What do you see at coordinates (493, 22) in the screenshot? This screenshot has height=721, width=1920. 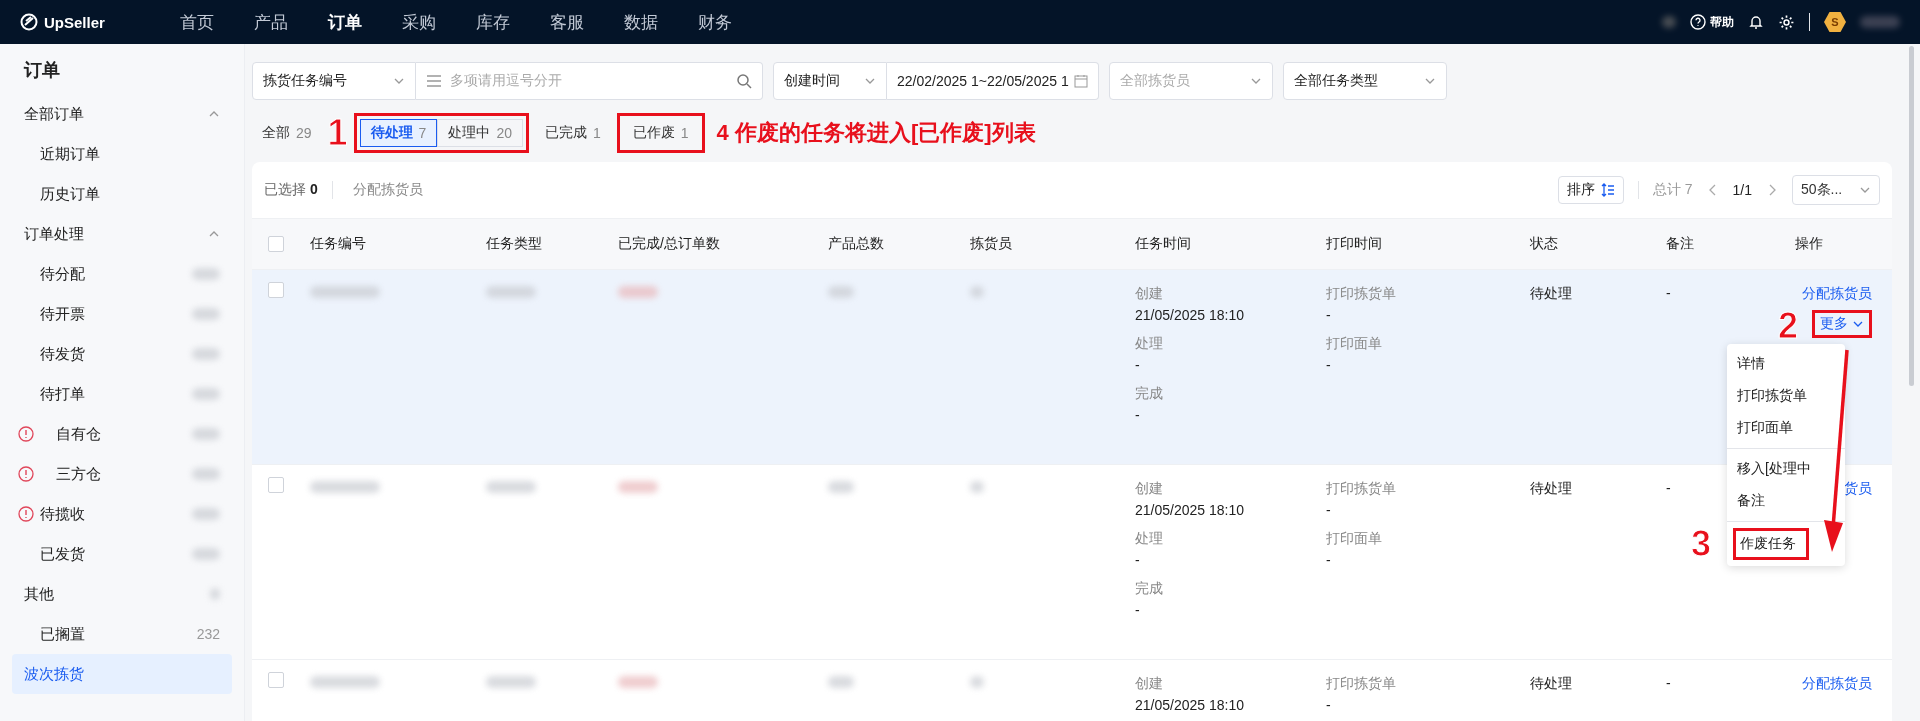 I see `nav-item: 库存` at bounding box center [493, 22].